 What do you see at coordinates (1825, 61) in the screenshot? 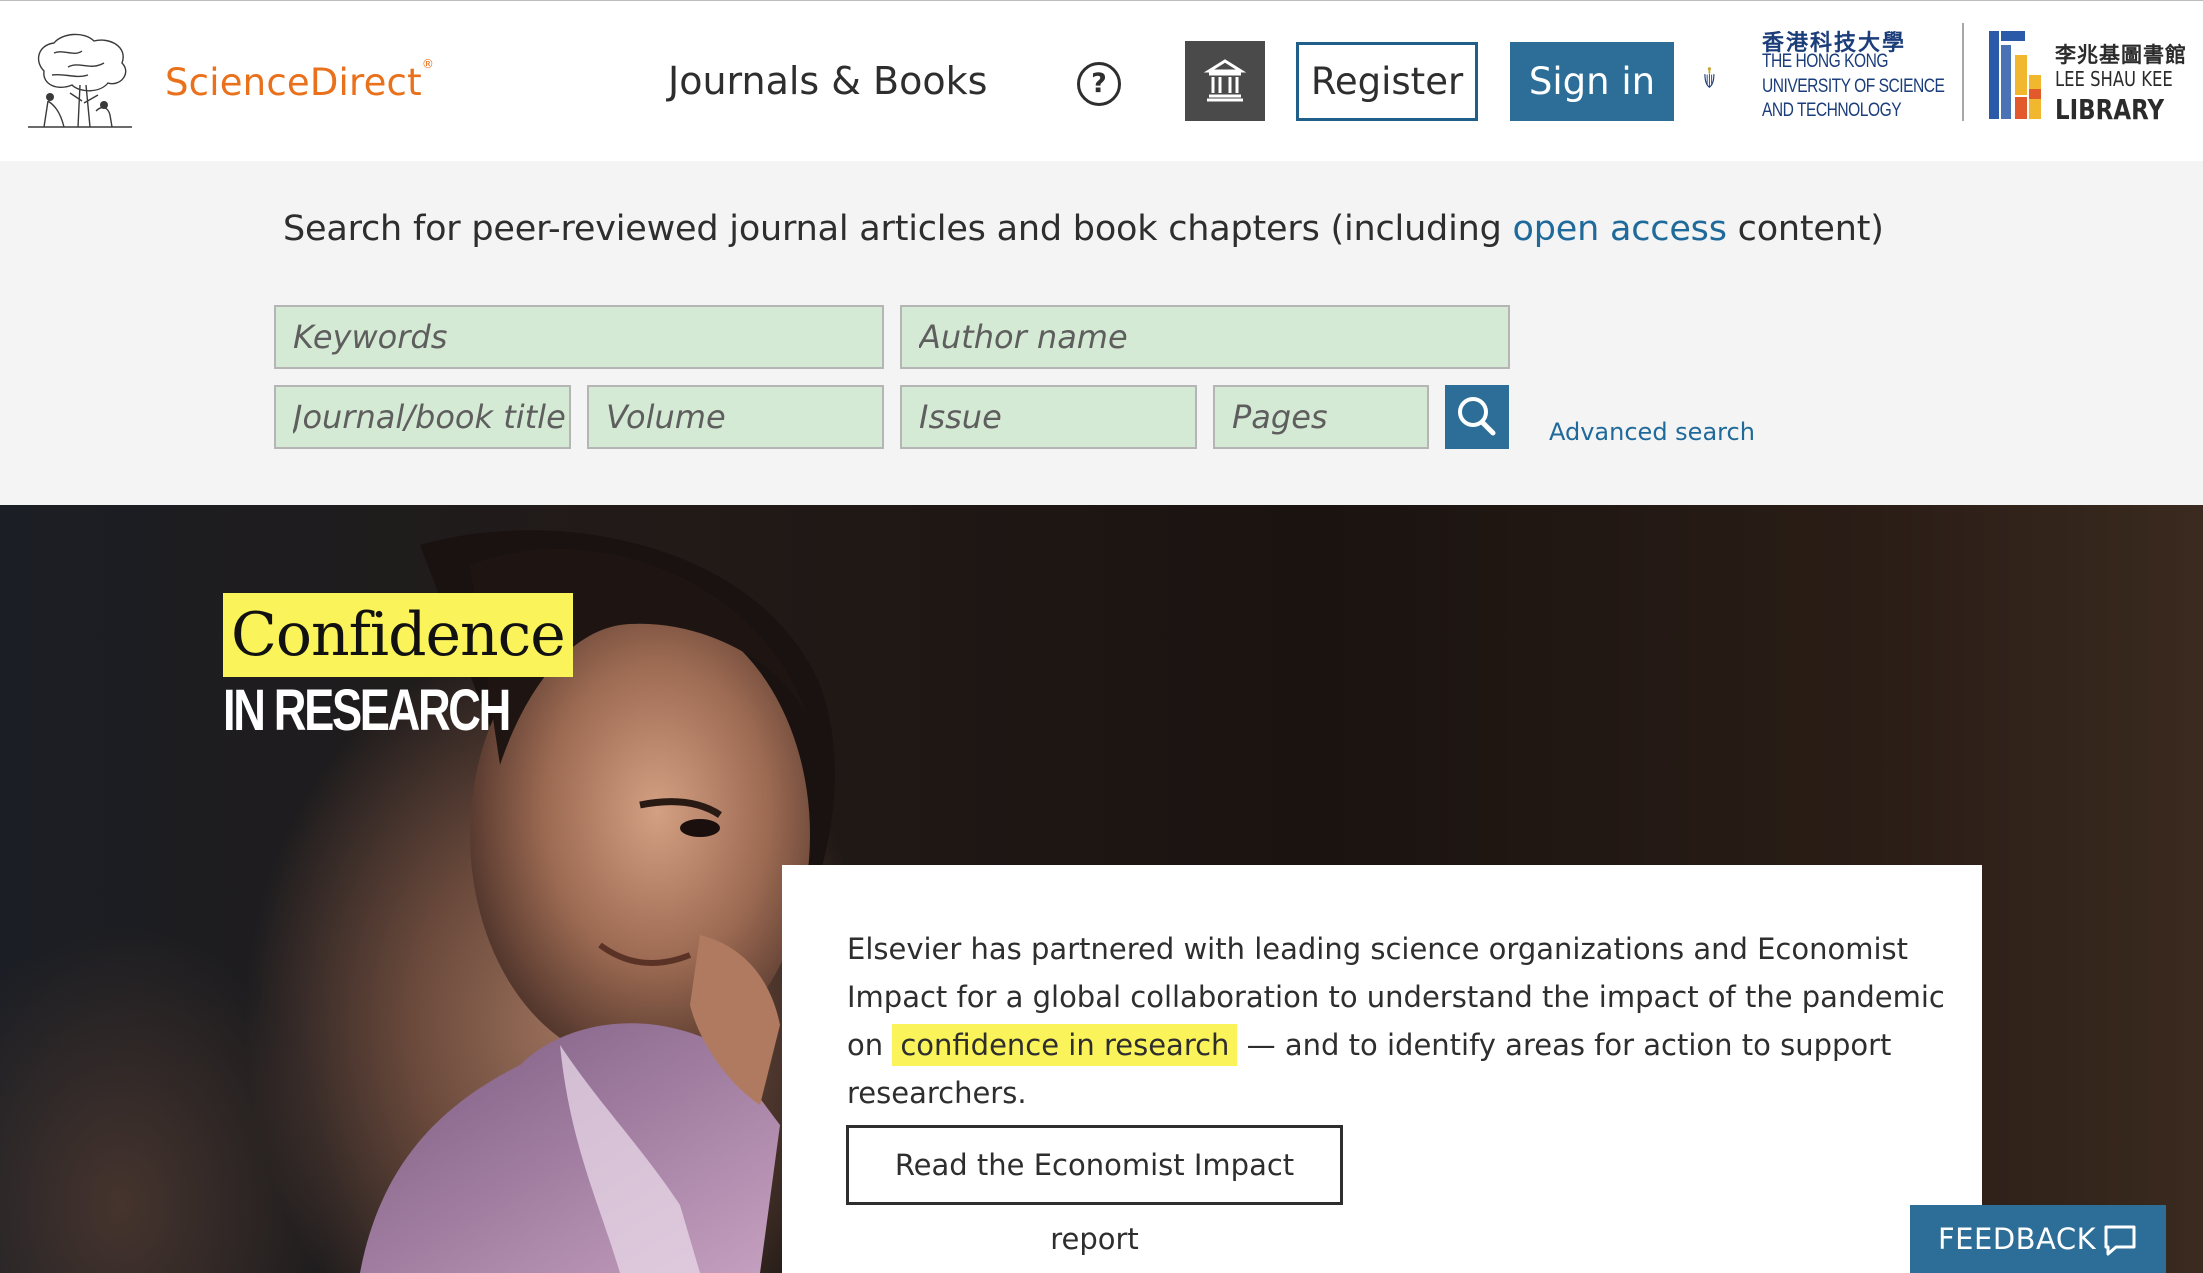
I see `hkust-name-line1: THE HONG KONG` at bounding box center [1825, 61].